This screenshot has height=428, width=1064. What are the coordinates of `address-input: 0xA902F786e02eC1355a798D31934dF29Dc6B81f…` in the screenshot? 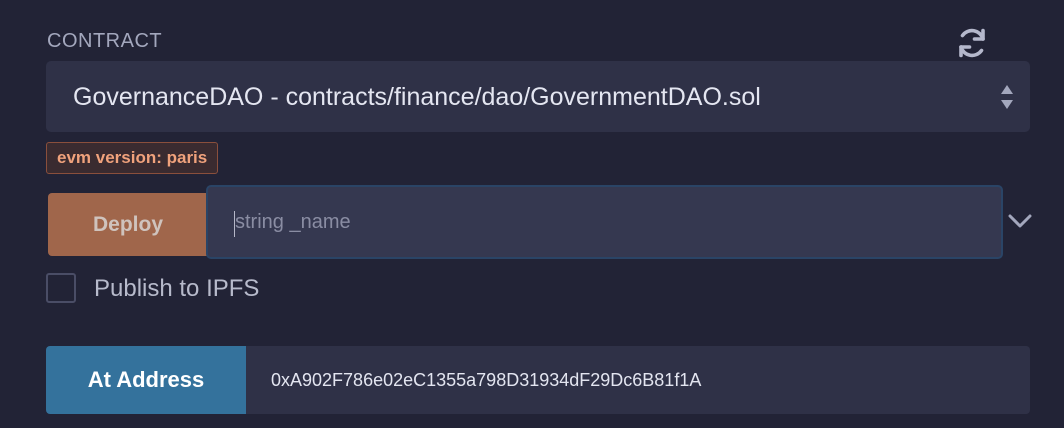 It's located at (638, 380).